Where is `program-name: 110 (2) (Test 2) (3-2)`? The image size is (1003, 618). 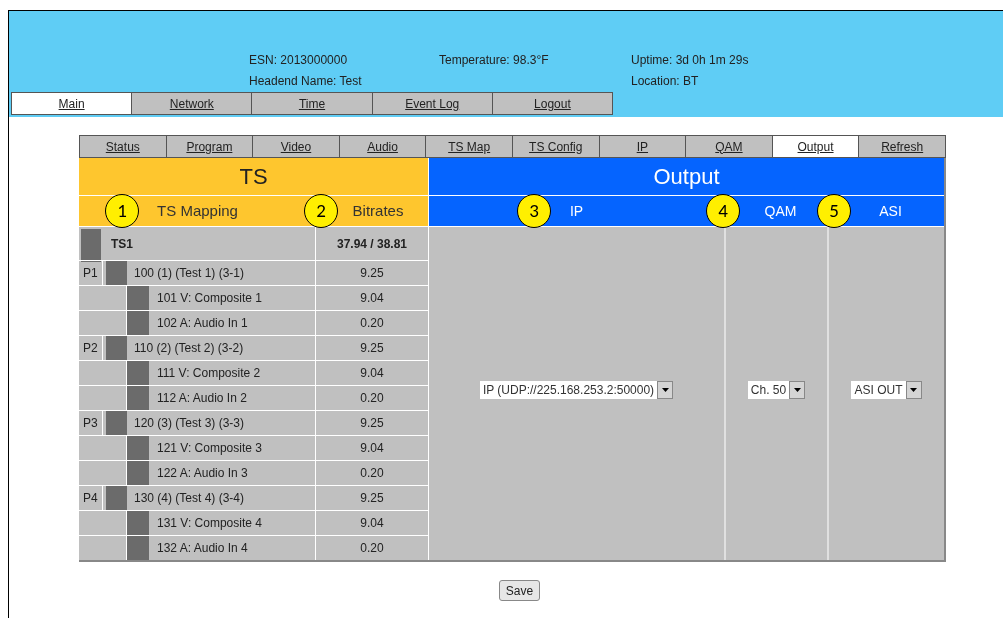
program-name: 110 (2) (Test 2) (3-2) is located at coordinates (189, 348).